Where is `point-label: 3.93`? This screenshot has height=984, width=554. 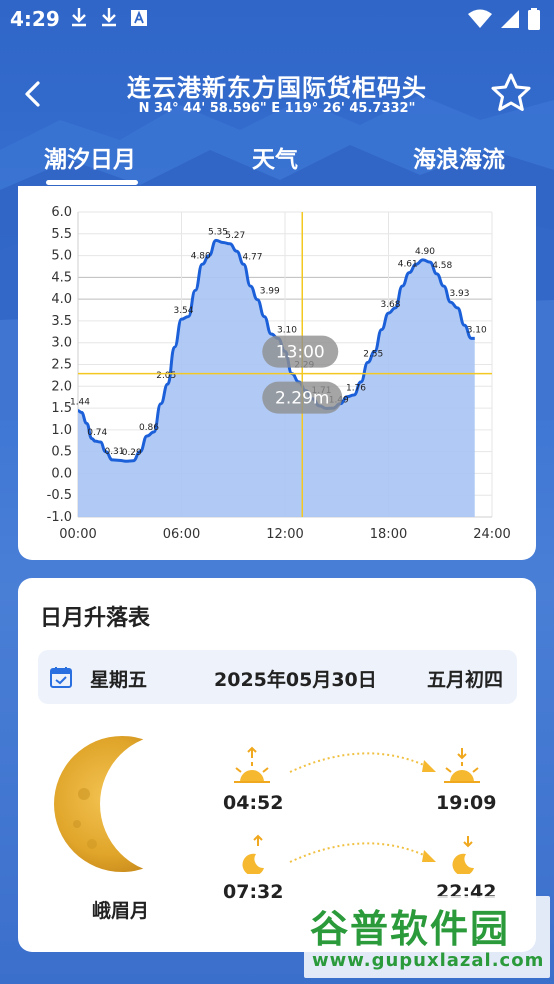 point-label: 3.93 is located at coordinates (459, 294).